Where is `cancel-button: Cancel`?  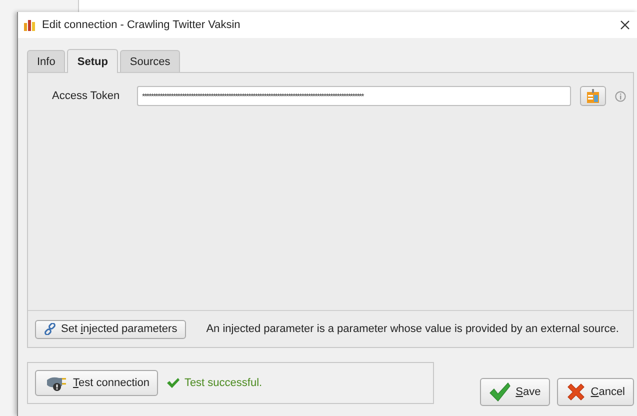 cancel-button: Cancel is located at coordinates (595, 392).